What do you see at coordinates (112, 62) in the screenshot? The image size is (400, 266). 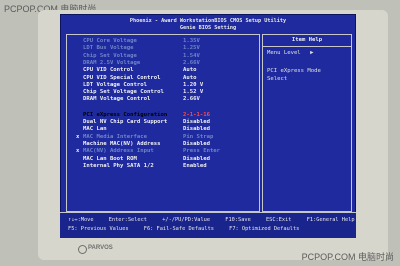 I see `setting-label: DRAM 2.5V Voltage` at bounding box center [112, 62].